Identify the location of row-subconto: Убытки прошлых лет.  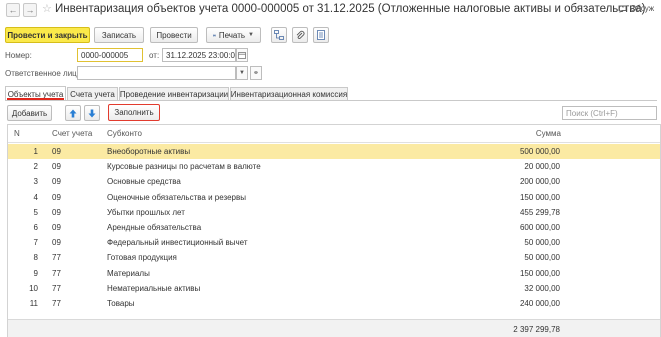
(146, 212).